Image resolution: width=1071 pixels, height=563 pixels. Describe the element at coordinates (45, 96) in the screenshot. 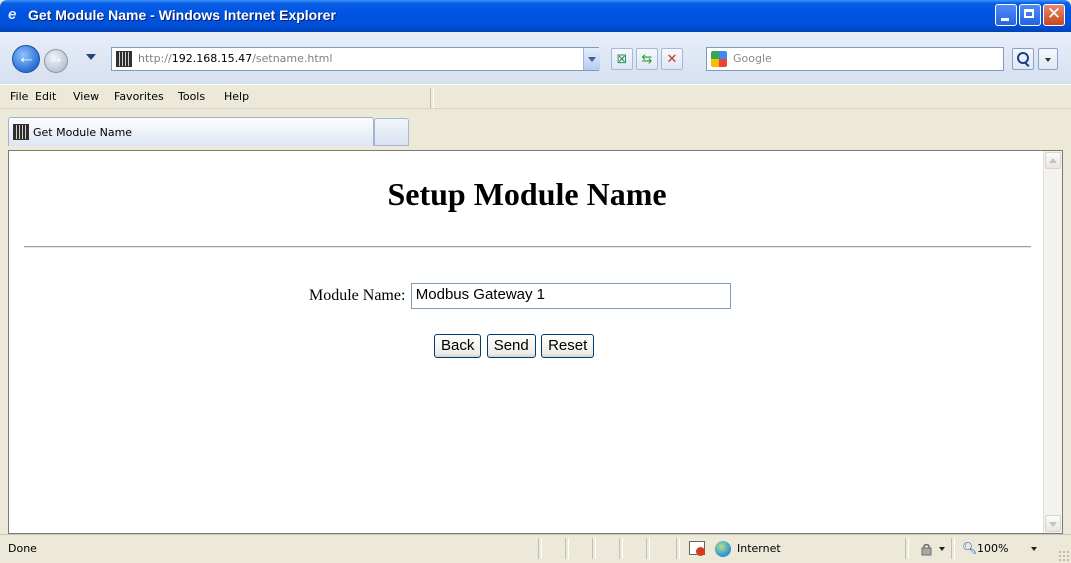

I see `menu-edit: Edit` at that location.